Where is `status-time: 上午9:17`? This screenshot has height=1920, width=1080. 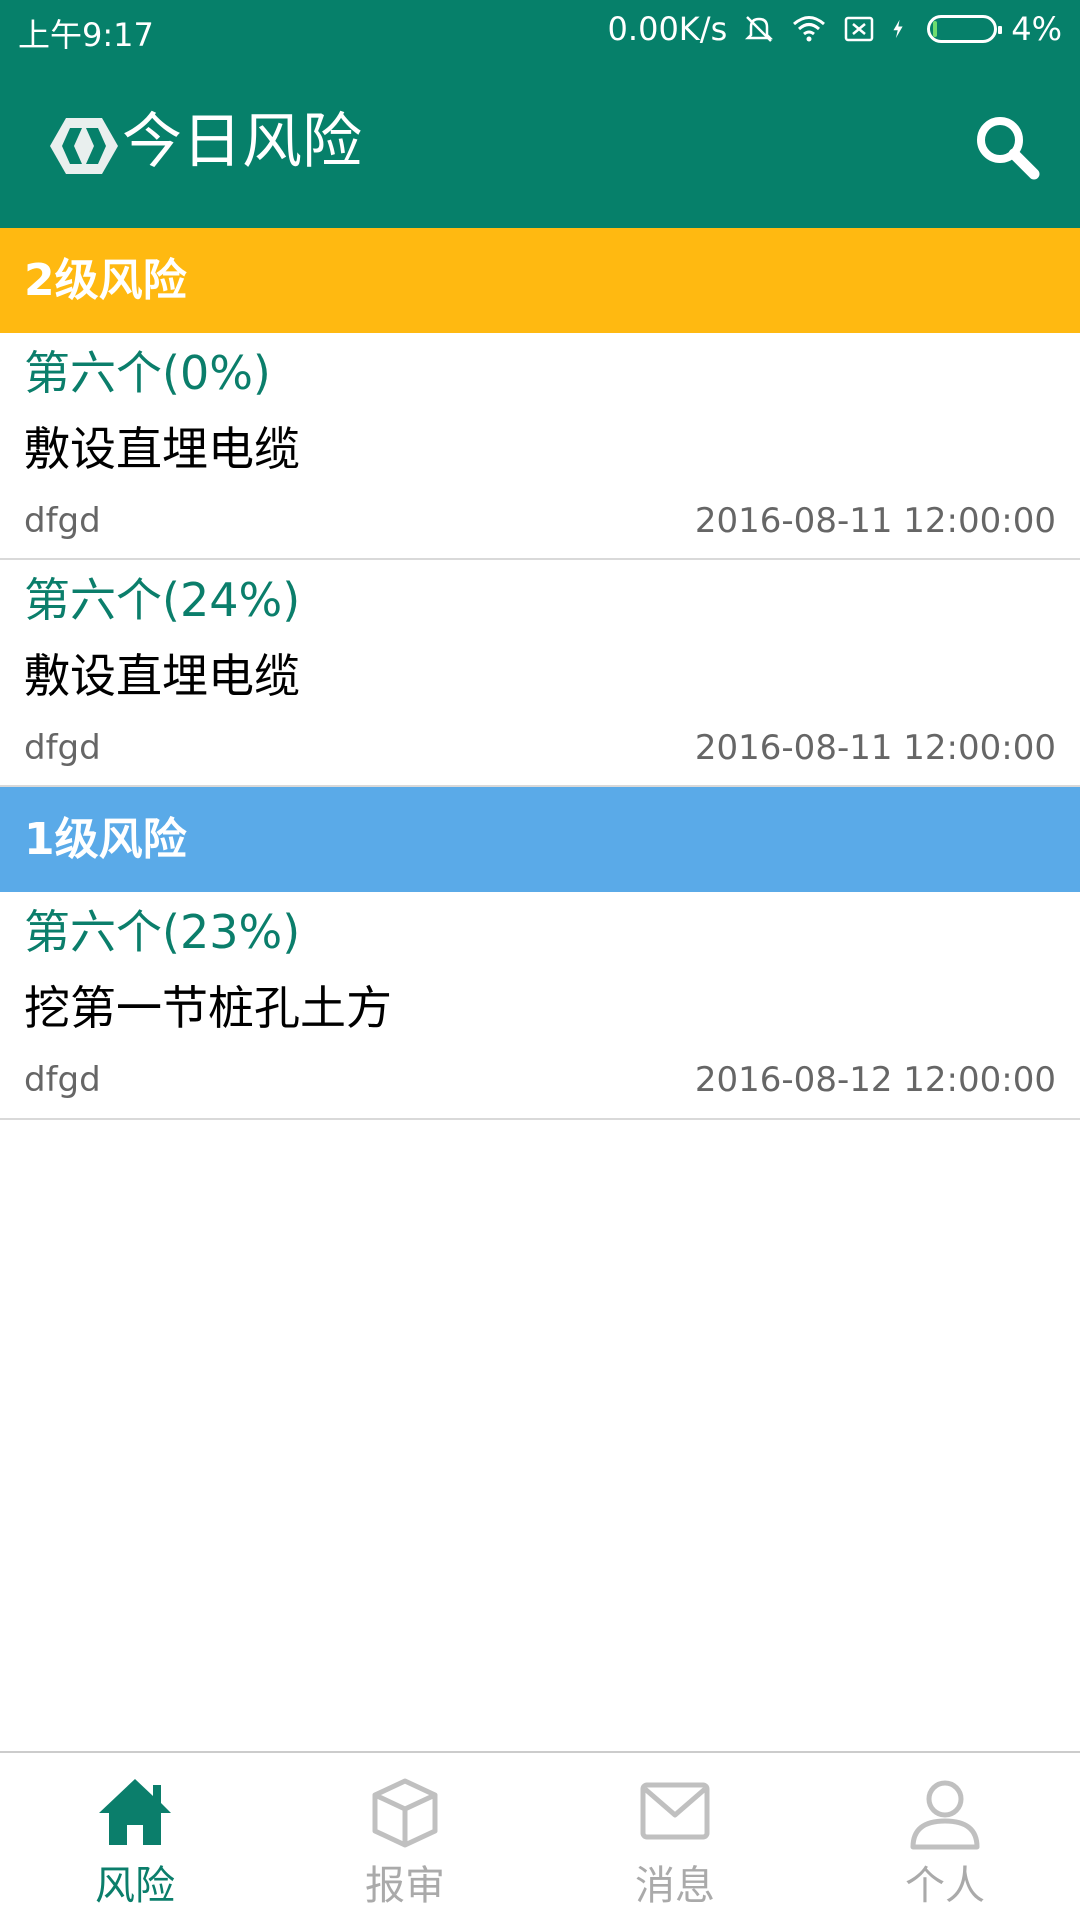 status-time: 上午9:17 is located at coordinates (86, 35).